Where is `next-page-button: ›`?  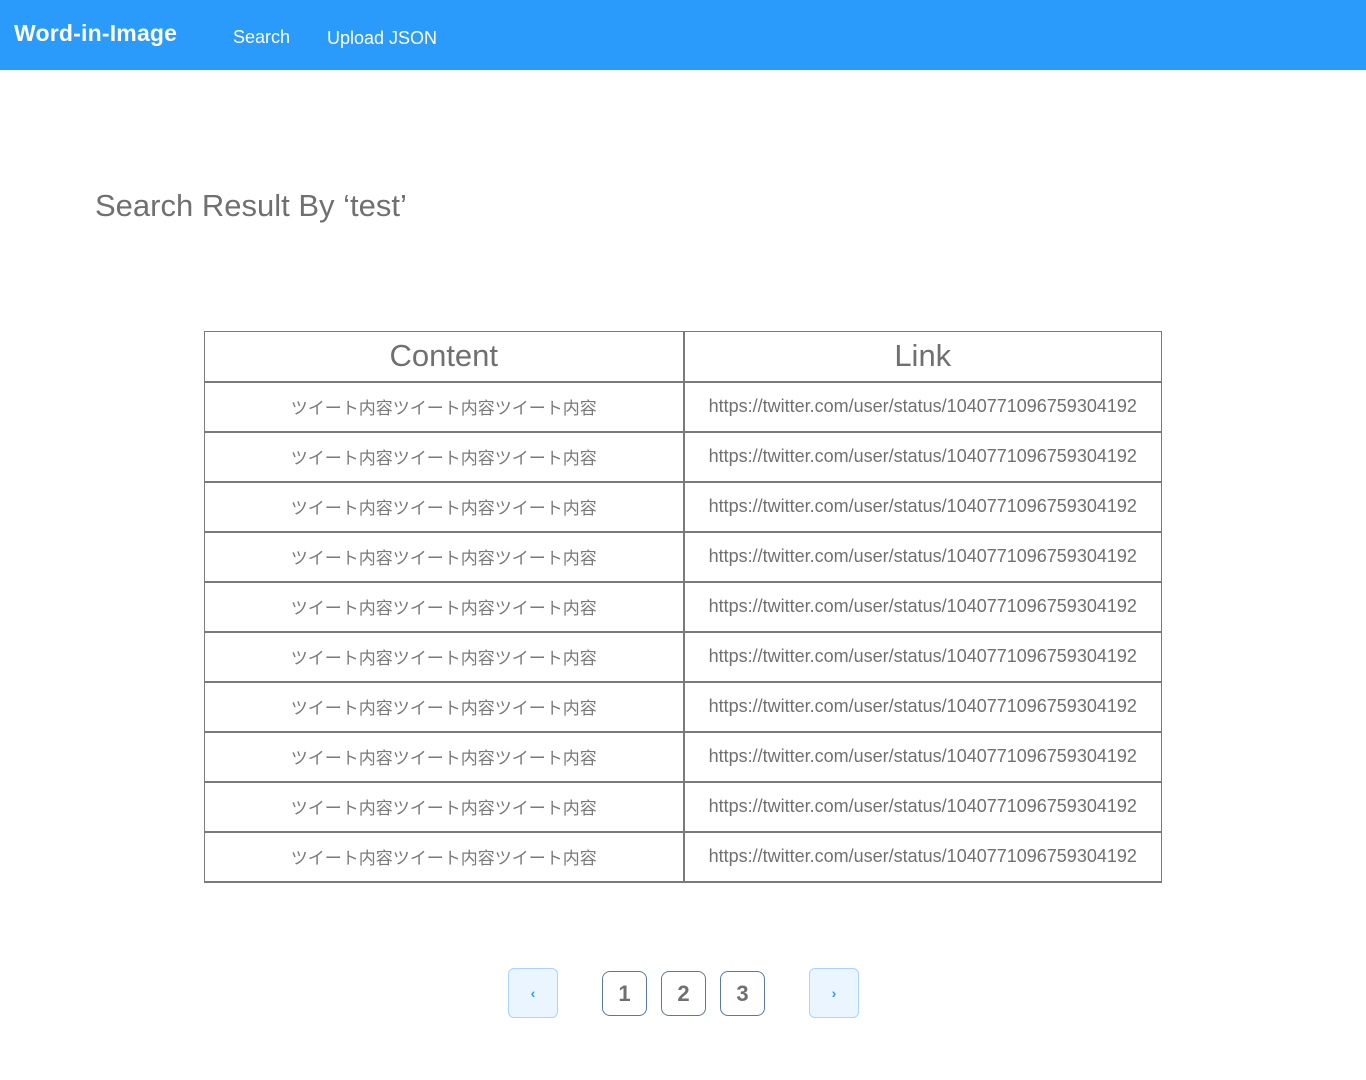 next-page-button: › is located at coordinates (834, 993).